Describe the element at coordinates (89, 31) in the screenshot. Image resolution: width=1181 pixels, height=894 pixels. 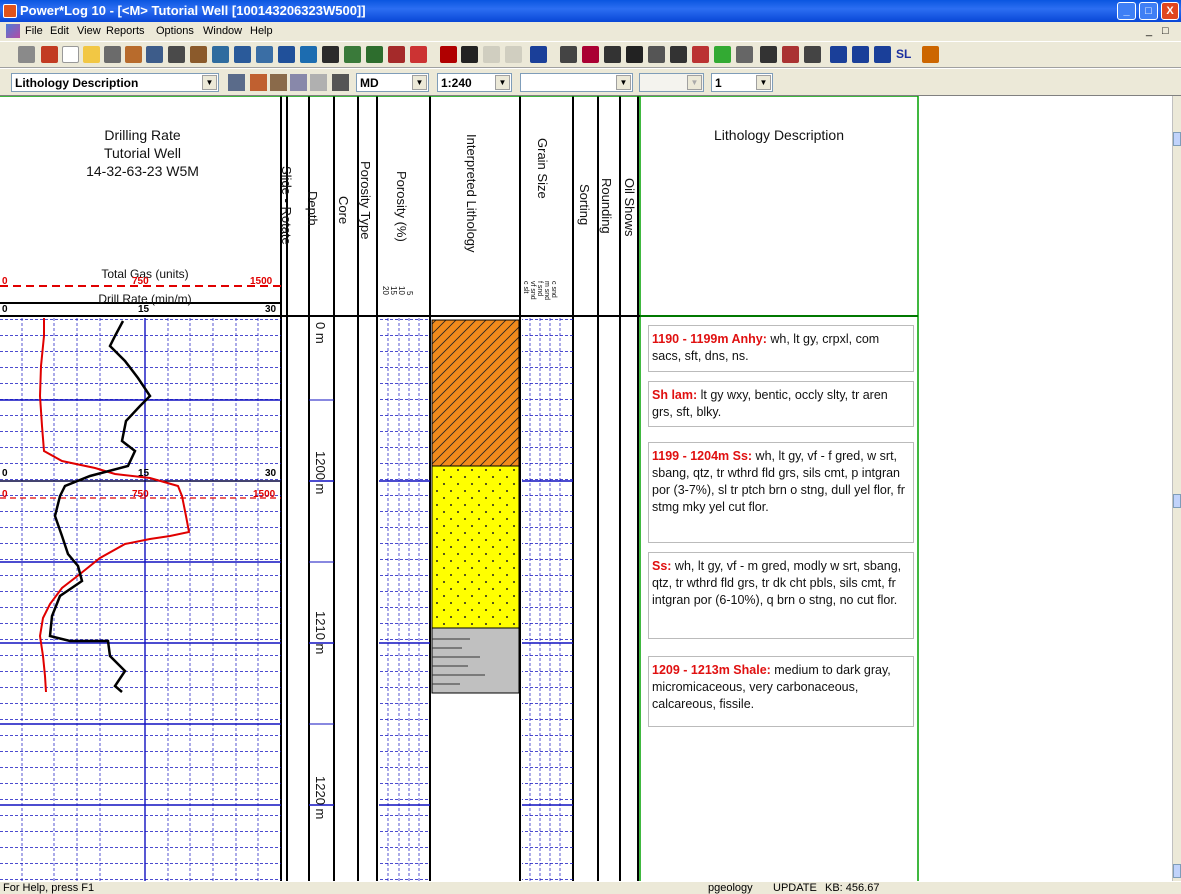
I see `menu-view: View` at that location.